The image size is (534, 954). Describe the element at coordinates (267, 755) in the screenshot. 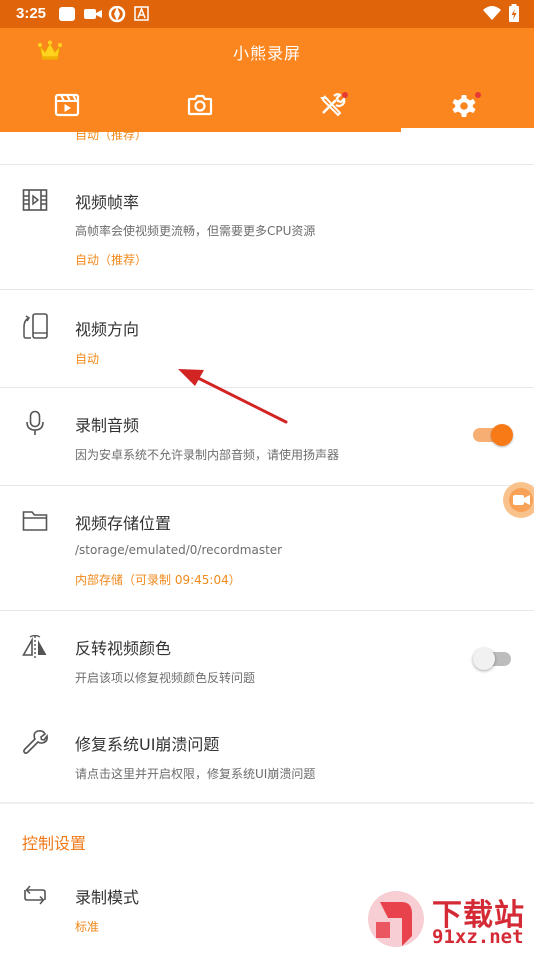

I see `setting-fix-system-ui: 修复系统UI崩溃问题 请点击这里并开启权限，修复系统UI崩溃问题` at that location.